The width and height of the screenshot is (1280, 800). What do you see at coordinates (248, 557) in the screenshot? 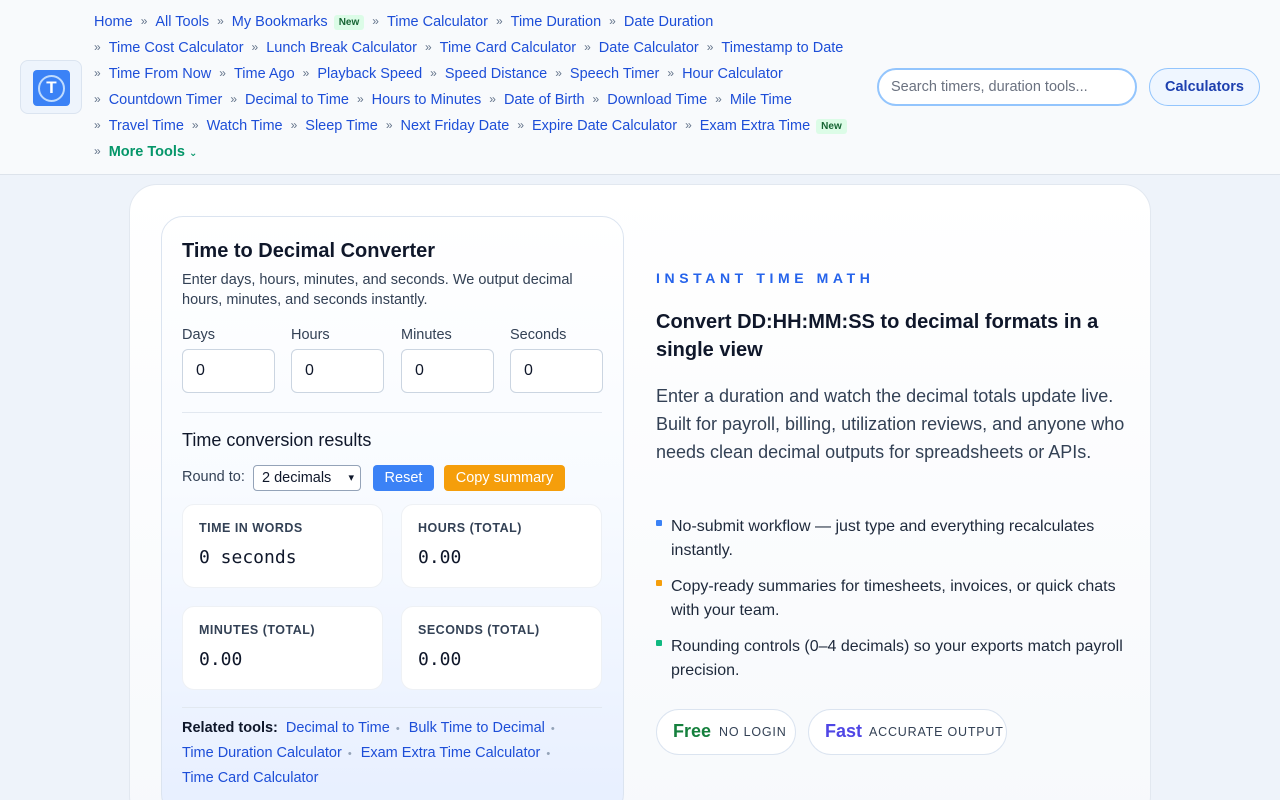
I see `result-value: 0 seconds` at bounding box center [248, 557].